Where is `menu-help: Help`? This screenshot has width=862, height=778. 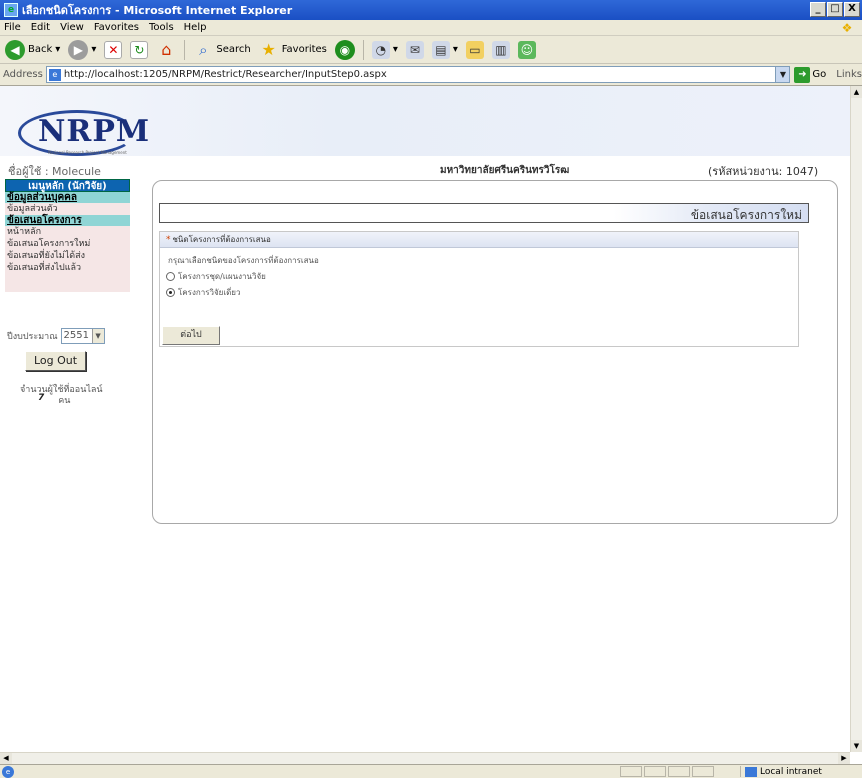
menu-help: Help is located at coordinates (195, 27).